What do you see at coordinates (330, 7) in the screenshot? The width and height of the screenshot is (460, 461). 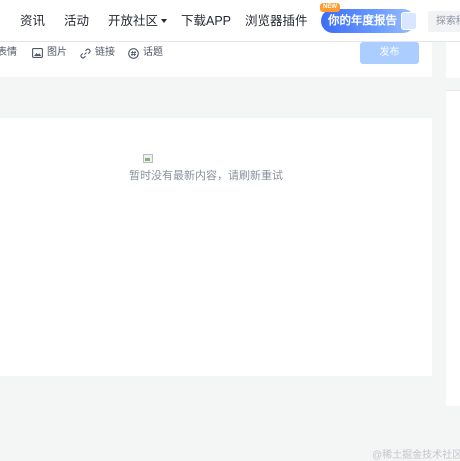 I see `new-tag: NEW` at bounding box center [330, 7].